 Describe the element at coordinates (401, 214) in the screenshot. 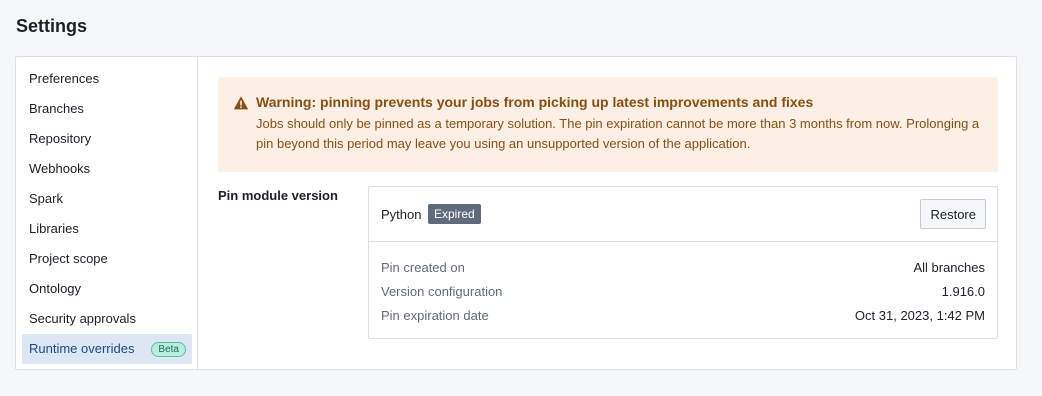

I see `module-name: Python` at that location.